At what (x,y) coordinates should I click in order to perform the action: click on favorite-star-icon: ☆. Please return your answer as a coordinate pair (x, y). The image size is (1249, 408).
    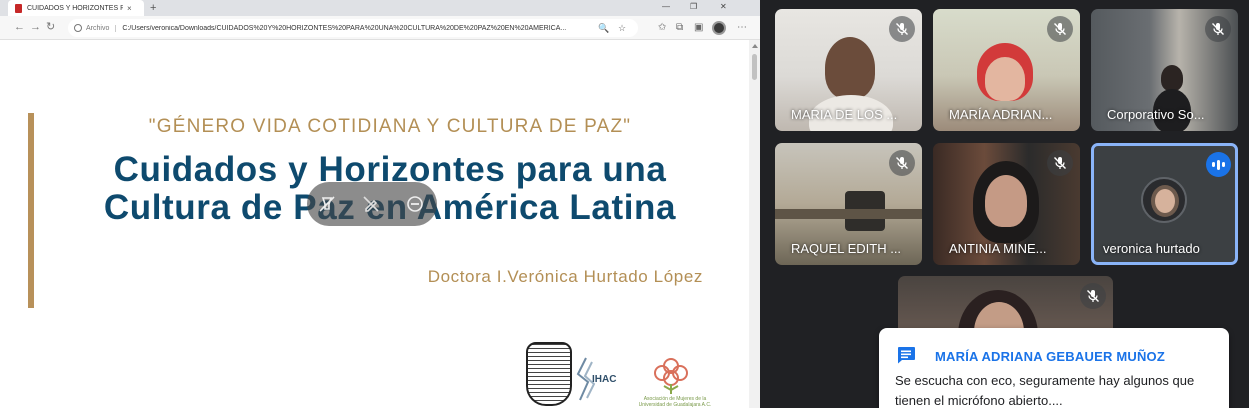
    Looking at the image, I should click on (622, 28).